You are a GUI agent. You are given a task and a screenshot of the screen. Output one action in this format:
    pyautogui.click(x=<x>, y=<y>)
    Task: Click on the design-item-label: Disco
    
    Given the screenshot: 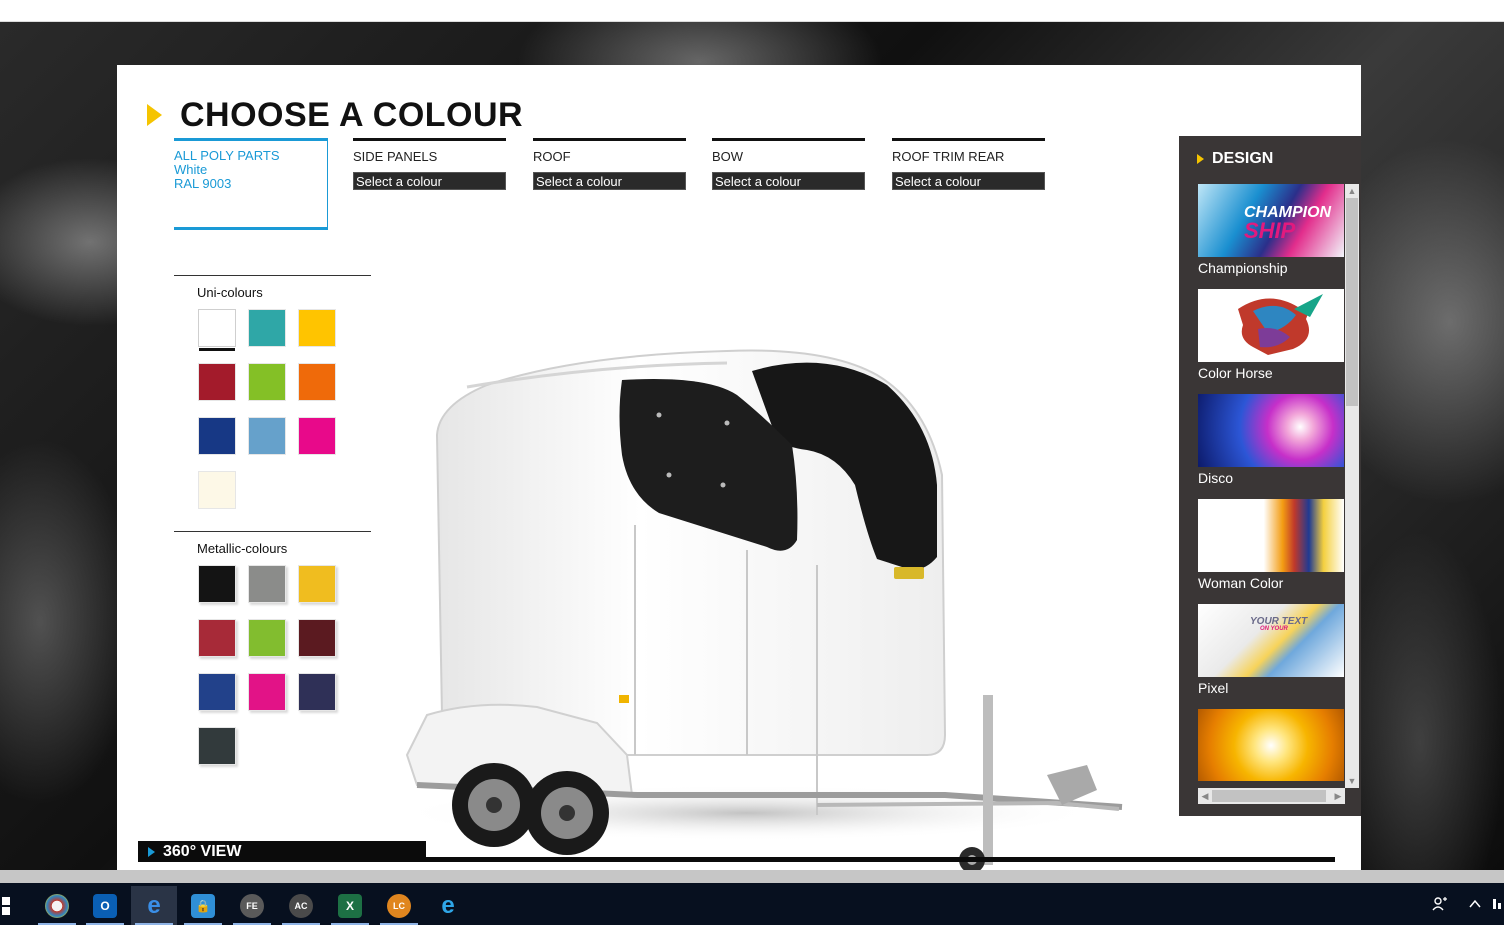 What is the action you would take?
    pyautogui.click(x=1216, y=478)
    